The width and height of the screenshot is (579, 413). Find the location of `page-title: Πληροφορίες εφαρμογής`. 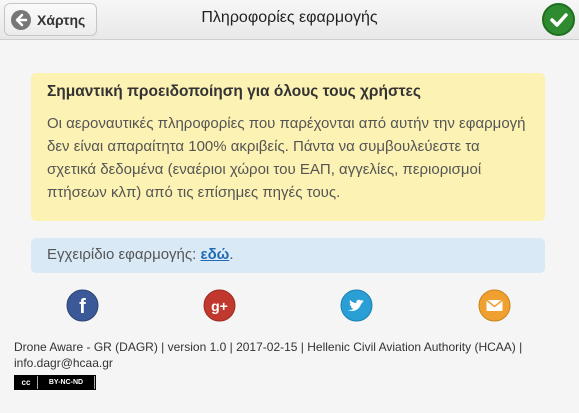

page-title: Πληροφορίες εφαρμογής is located at coordinates (289, 17).